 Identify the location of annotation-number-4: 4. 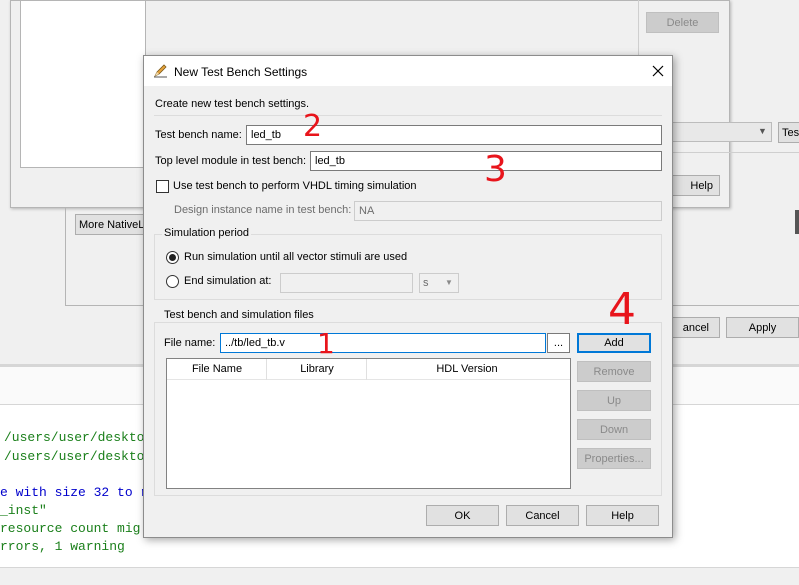
(622, 309).